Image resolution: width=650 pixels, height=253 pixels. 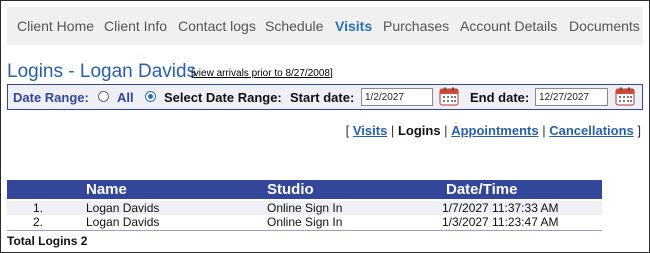 I want to click on subnav-bracket-open: [, so click(x=347, y=130).